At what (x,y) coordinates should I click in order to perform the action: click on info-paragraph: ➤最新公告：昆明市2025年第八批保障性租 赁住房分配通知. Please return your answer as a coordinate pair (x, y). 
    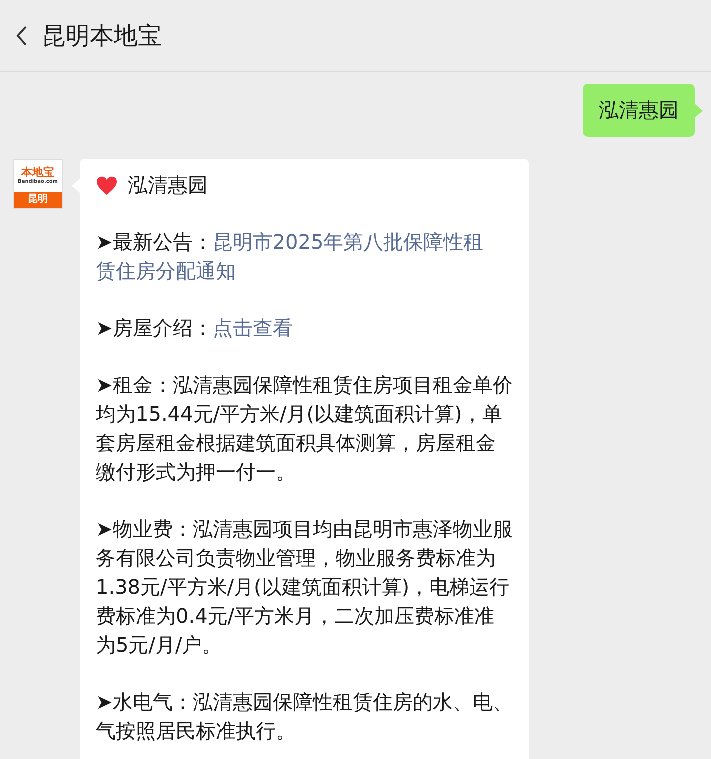
    Looking at the image, I should click on (290, 257).